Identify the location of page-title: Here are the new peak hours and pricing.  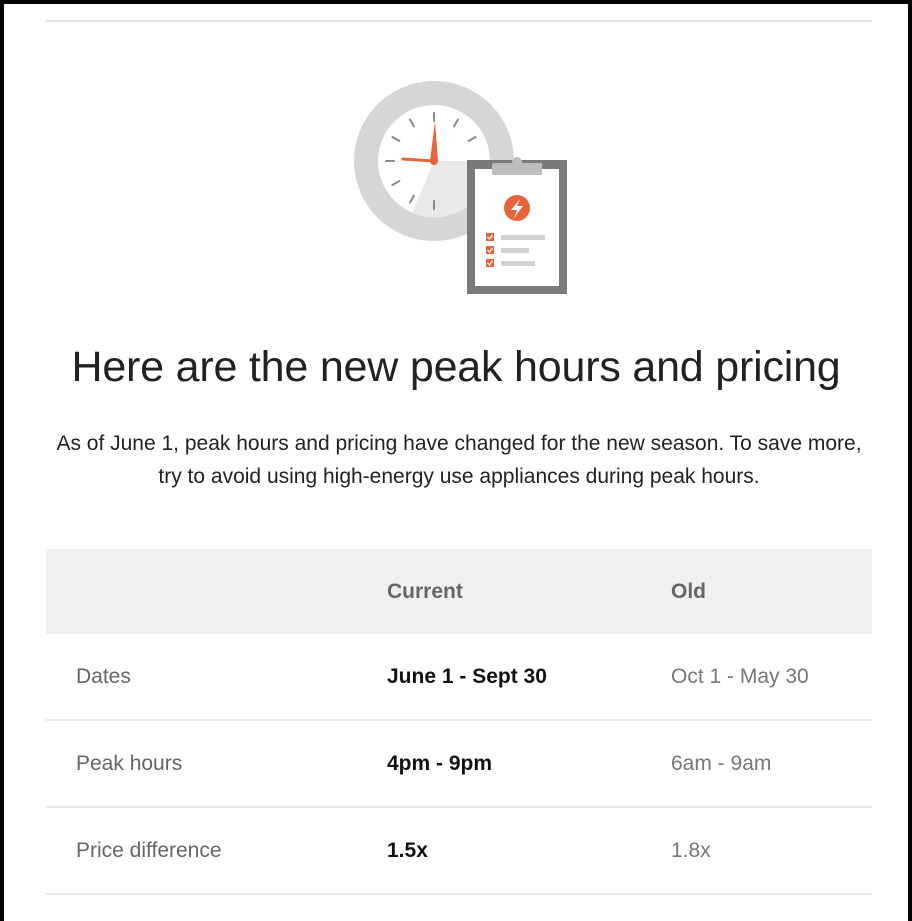
(456, 367).